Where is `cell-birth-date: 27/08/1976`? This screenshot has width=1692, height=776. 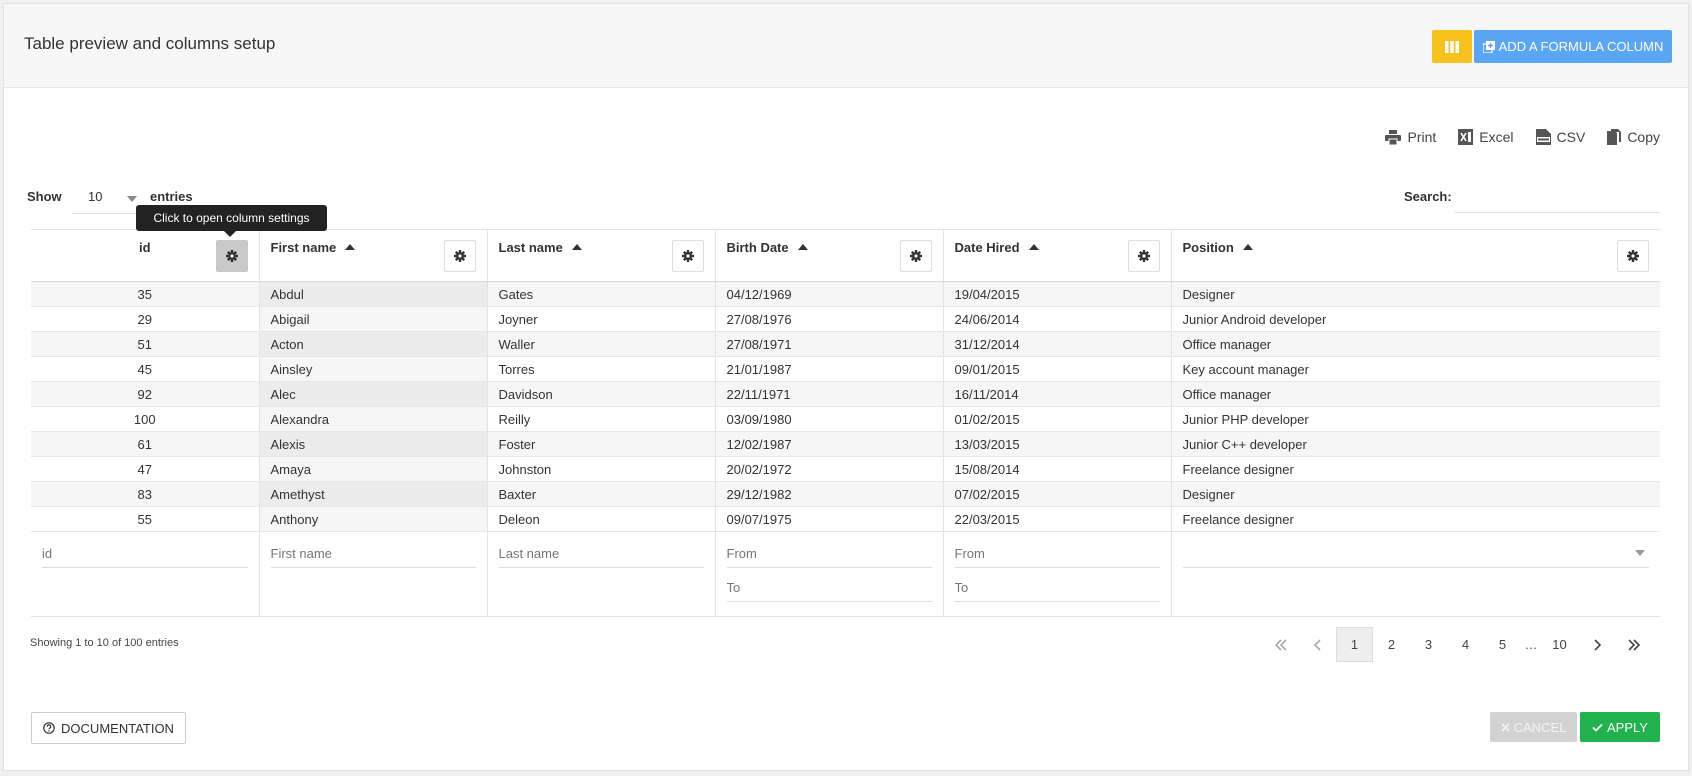 cell-birth-date: 27/08/1976 is located at coordinates (829, 319).